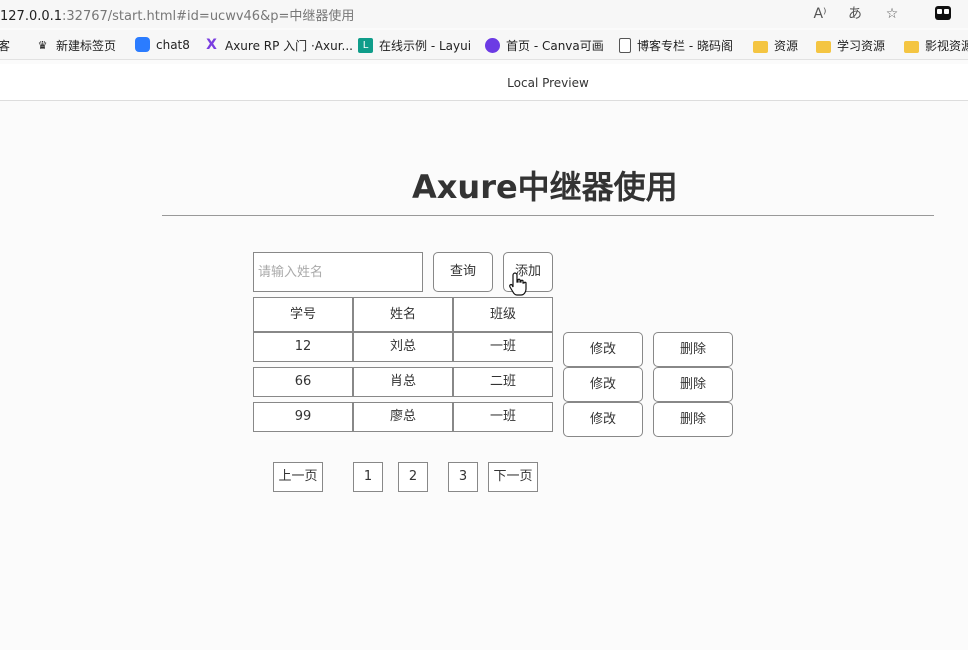 Image resolution: width=968 pixels, height=650 pixels. Describe the element at coordinates (403, 382) in the screenshot. I see `row-2-name: 肖总` at that location.